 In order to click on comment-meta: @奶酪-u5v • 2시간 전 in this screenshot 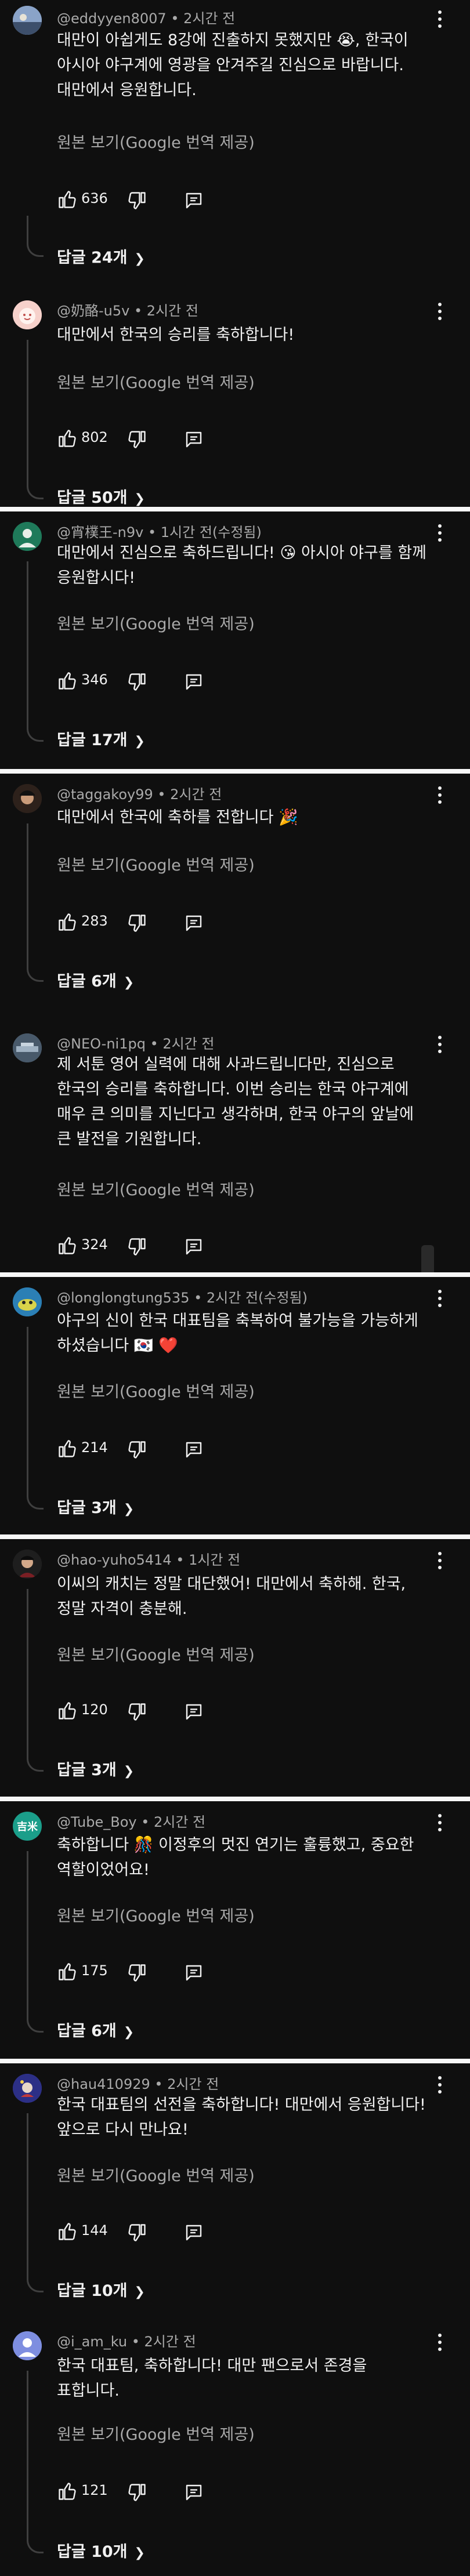, I will do `click(127, 309)`.